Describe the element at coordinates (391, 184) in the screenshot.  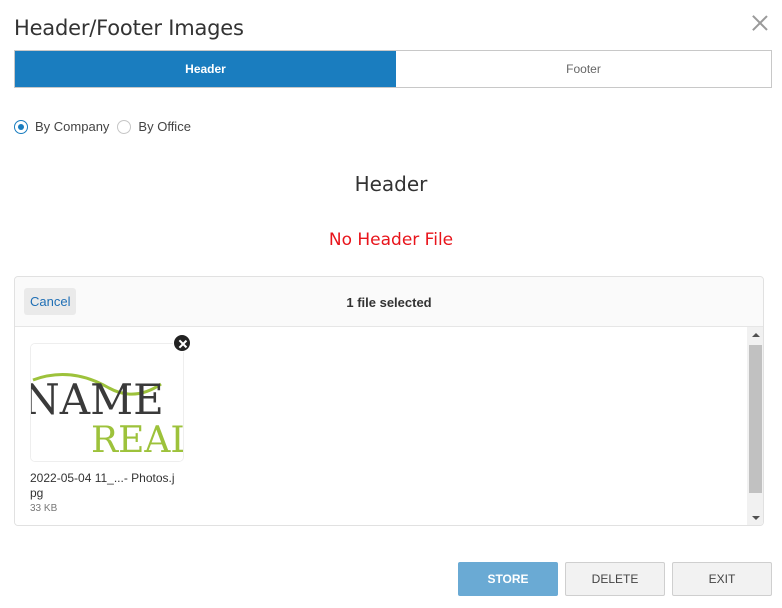
I see `section-heading: Header` at that location.